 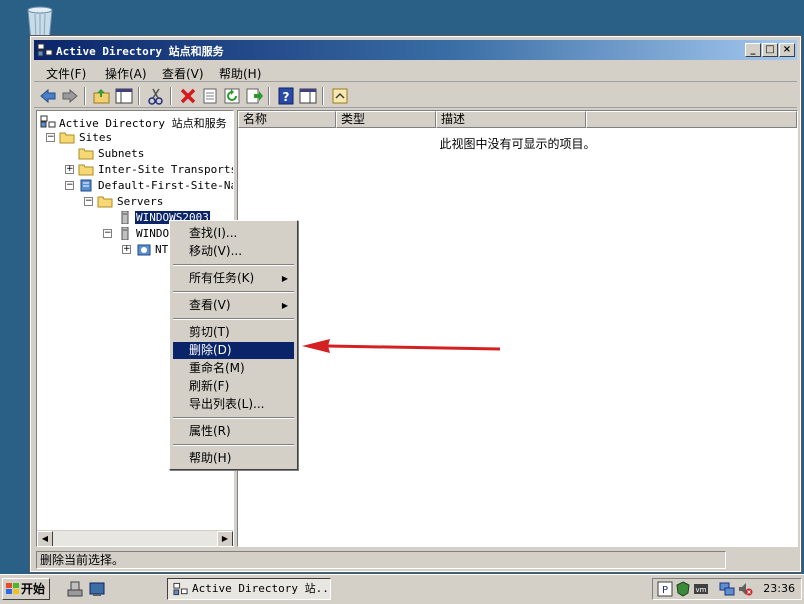 I want to click on svg-text: P, so click(x=665, y=590).